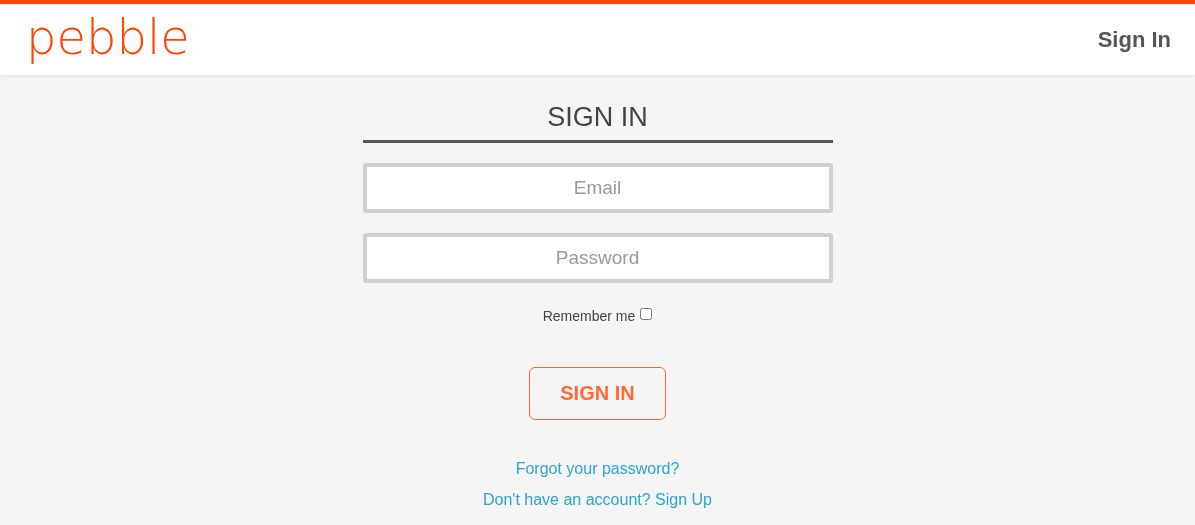  Describe the element at coordinates (597, 188) in the screenshot. I see `email-field: Email` at that location.